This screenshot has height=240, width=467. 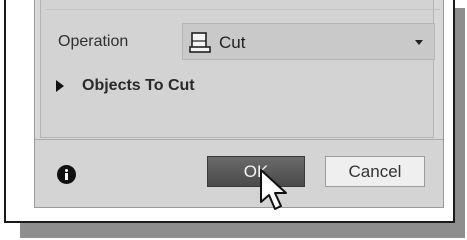 What do you see at coordinates (243, 5) in the screenshot?
I see `top-divider` at bounding box center [243, 5].